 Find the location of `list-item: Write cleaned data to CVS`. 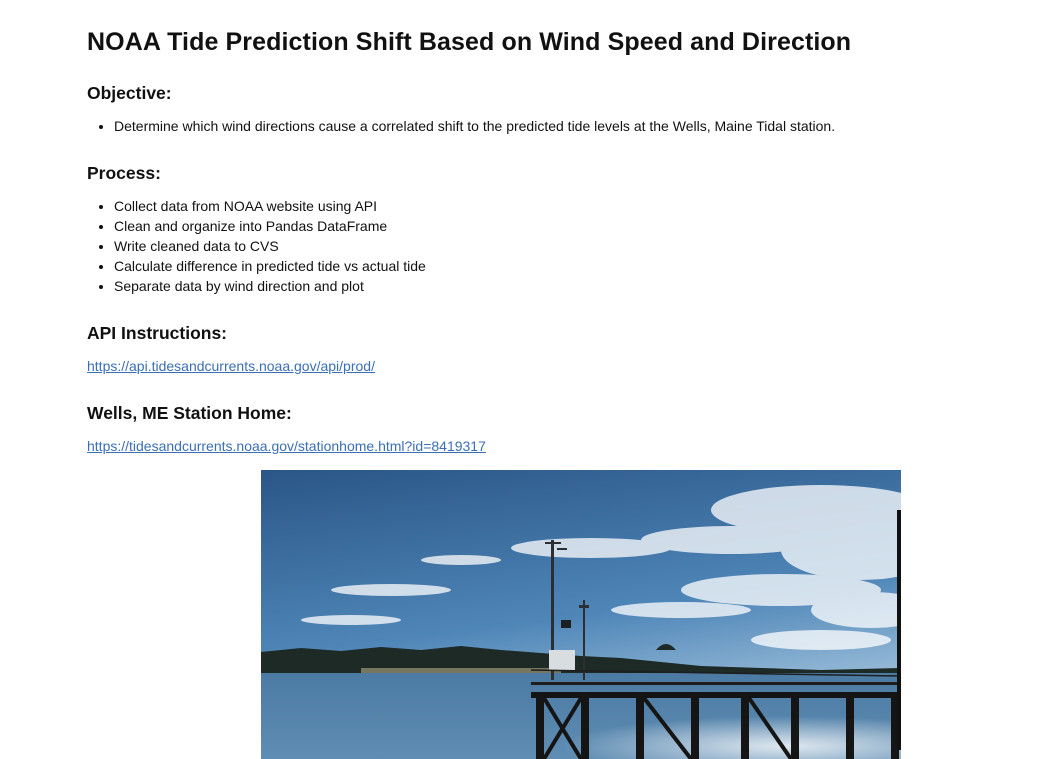

list-item: Write cleaned data to CVS is located at coordinates (270, 246).